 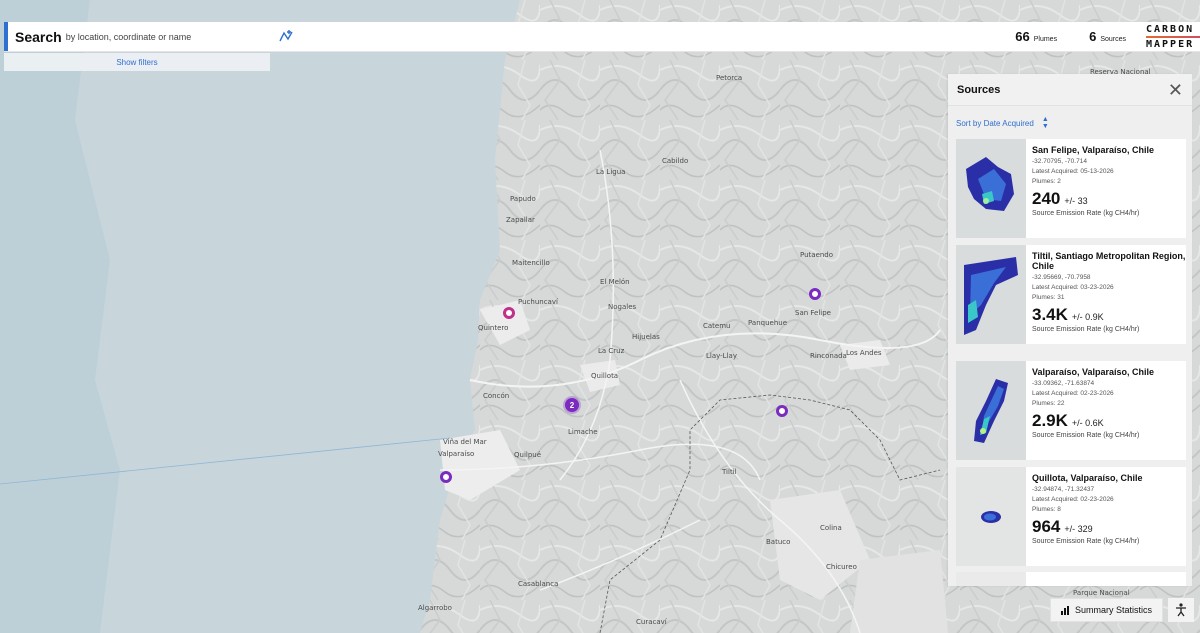 What do you see at coordinates (1046, 198) in the screenshot?
I see `emission-rate: 240` at bounding box center [1046, 198].